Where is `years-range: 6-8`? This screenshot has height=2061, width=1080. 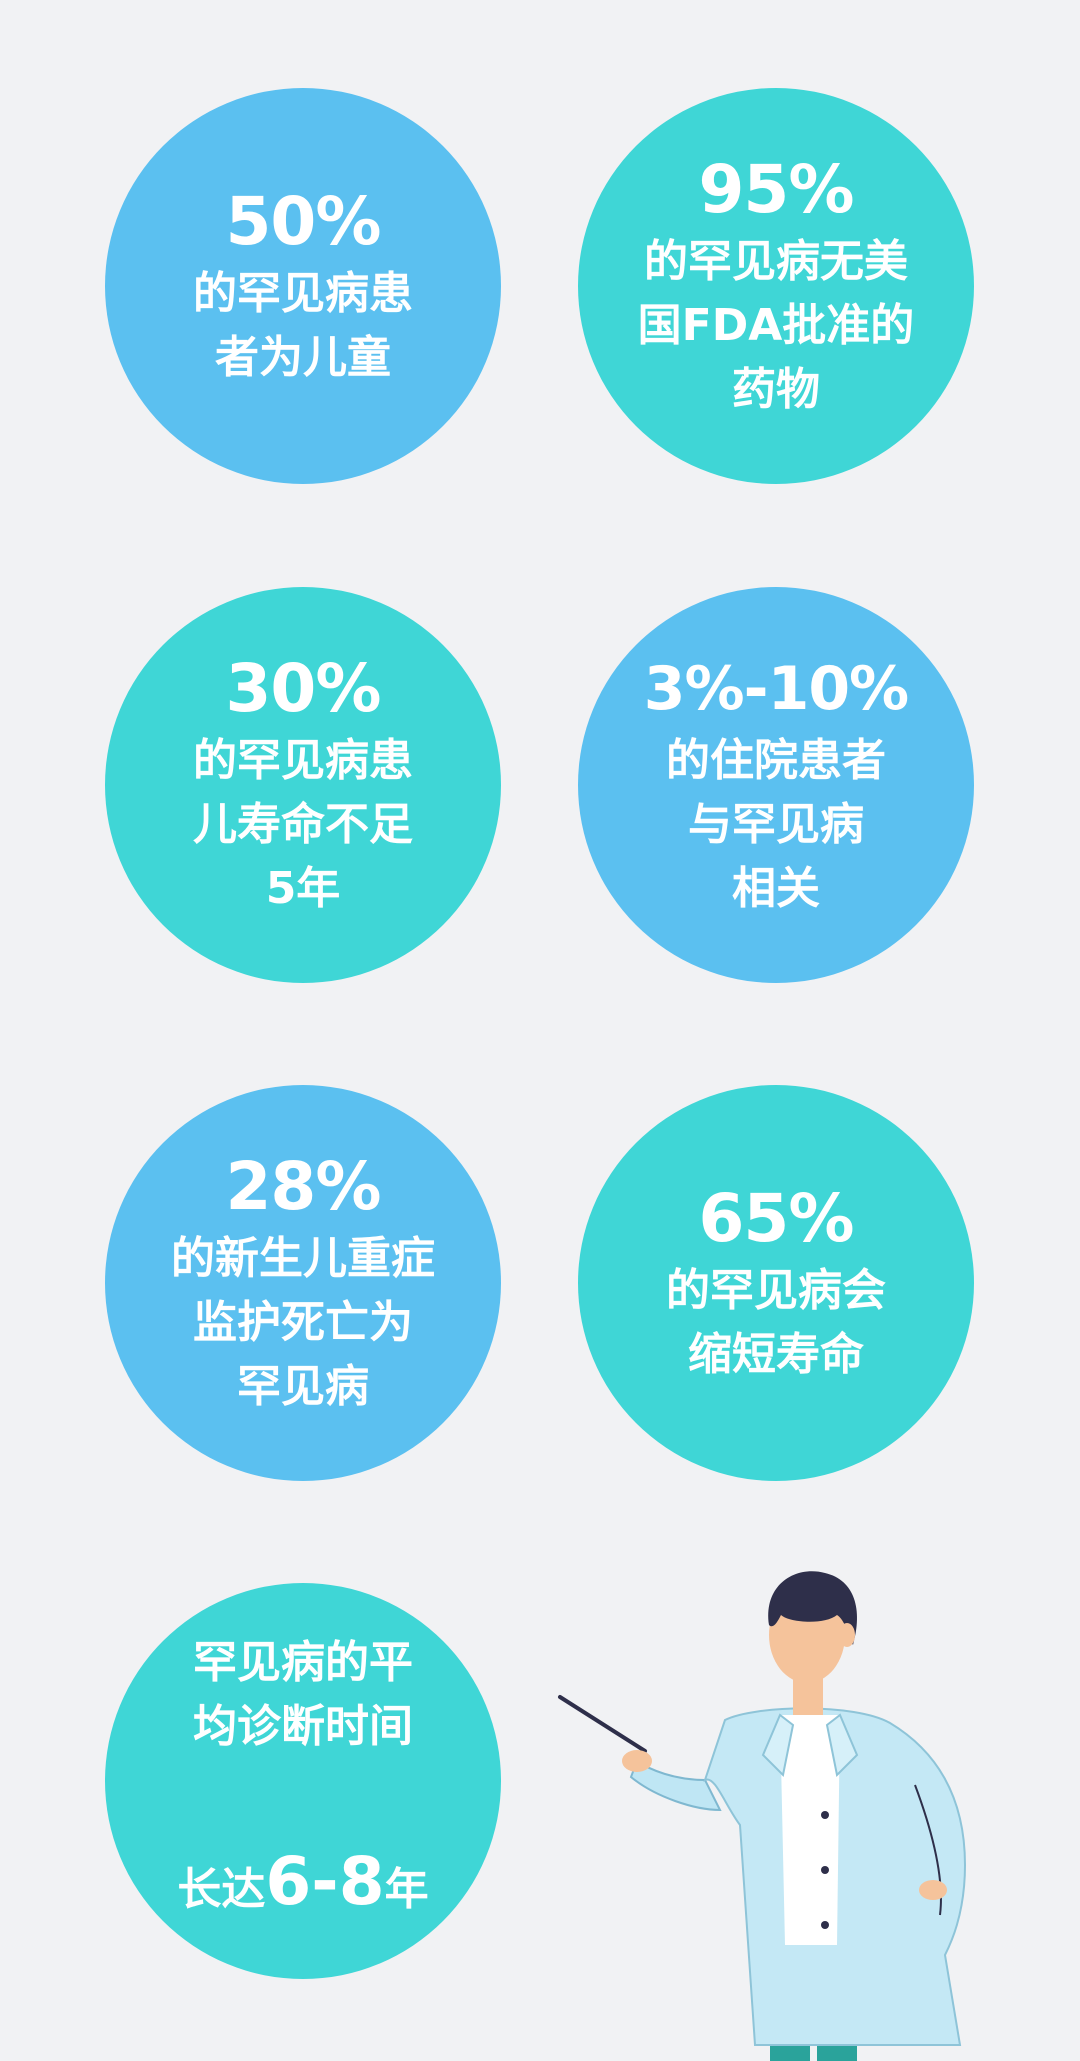
years-range: 6-8 is located at coordinates (325, 1881).